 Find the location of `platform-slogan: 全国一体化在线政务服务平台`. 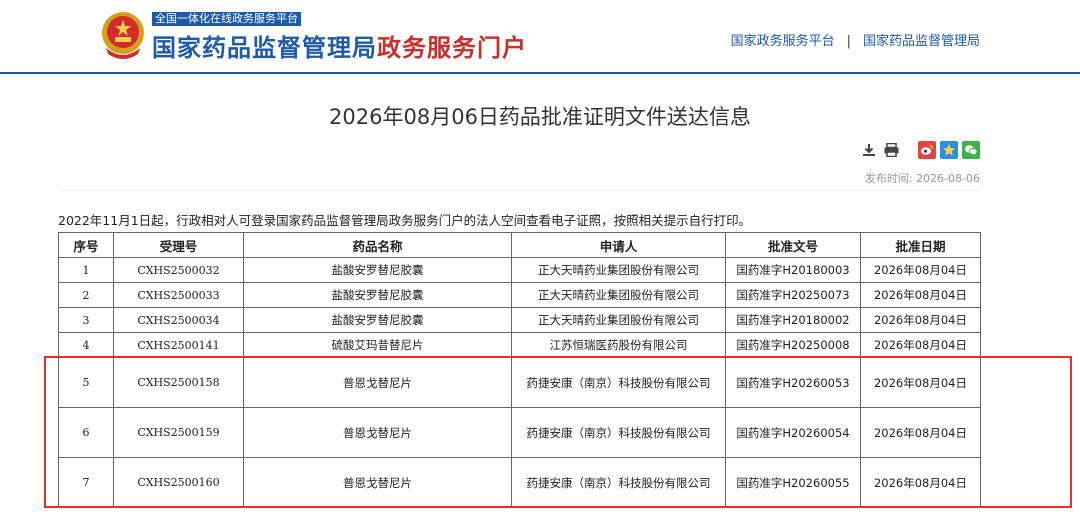

platform-slogan: 全国一体化在线政务服务平台 is located at coordinates (226, 19).